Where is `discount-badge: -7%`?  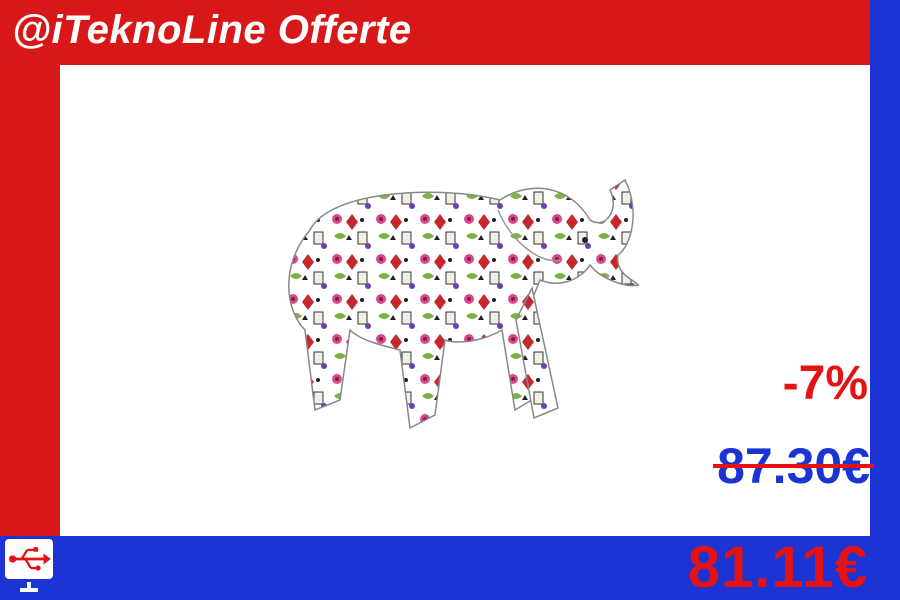
discount-badge: -7% is located at coordinates (825, 383).